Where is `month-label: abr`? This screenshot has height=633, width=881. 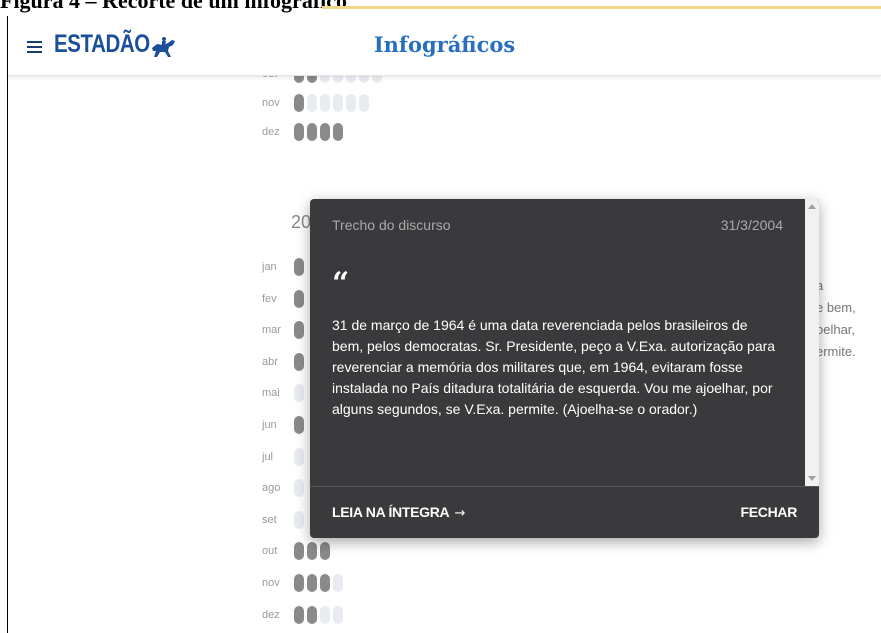
month-label: abr is located at coordinates (270, 362).